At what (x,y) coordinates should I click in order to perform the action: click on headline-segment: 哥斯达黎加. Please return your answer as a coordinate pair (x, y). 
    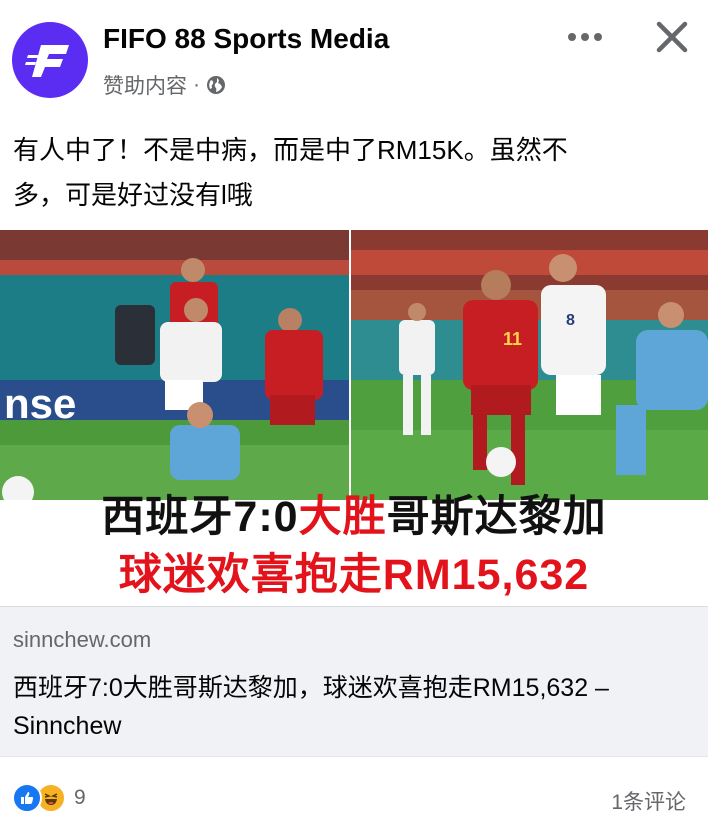
    Looking at the image, I should click on (496, 517).